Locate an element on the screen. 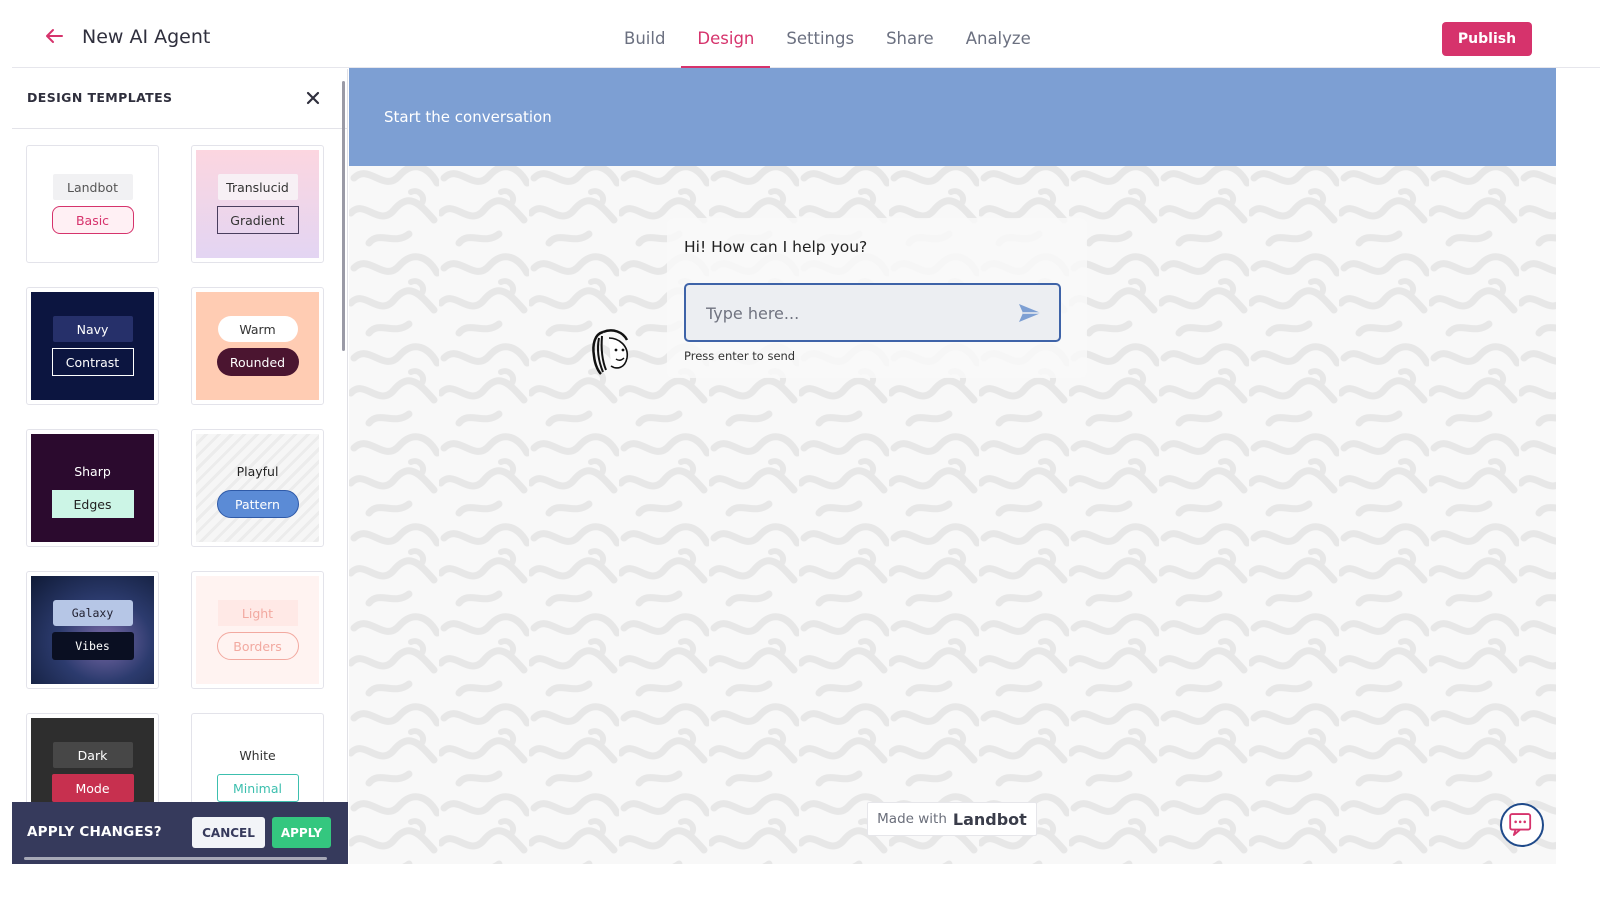 This screenshot has height=899, width=1600. tab-analyze: Analyze is located at coordinates (998, 38).